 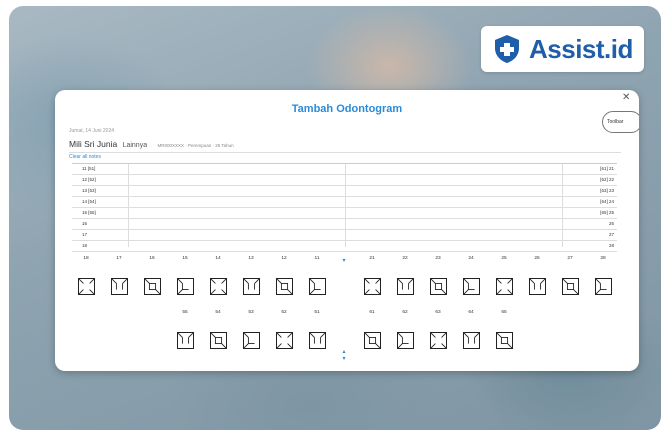 What do you see at coordinates (607, 212) in the screenshot?
I see `tooth-right-label: [65] 25` at bounding box center [607, 212].